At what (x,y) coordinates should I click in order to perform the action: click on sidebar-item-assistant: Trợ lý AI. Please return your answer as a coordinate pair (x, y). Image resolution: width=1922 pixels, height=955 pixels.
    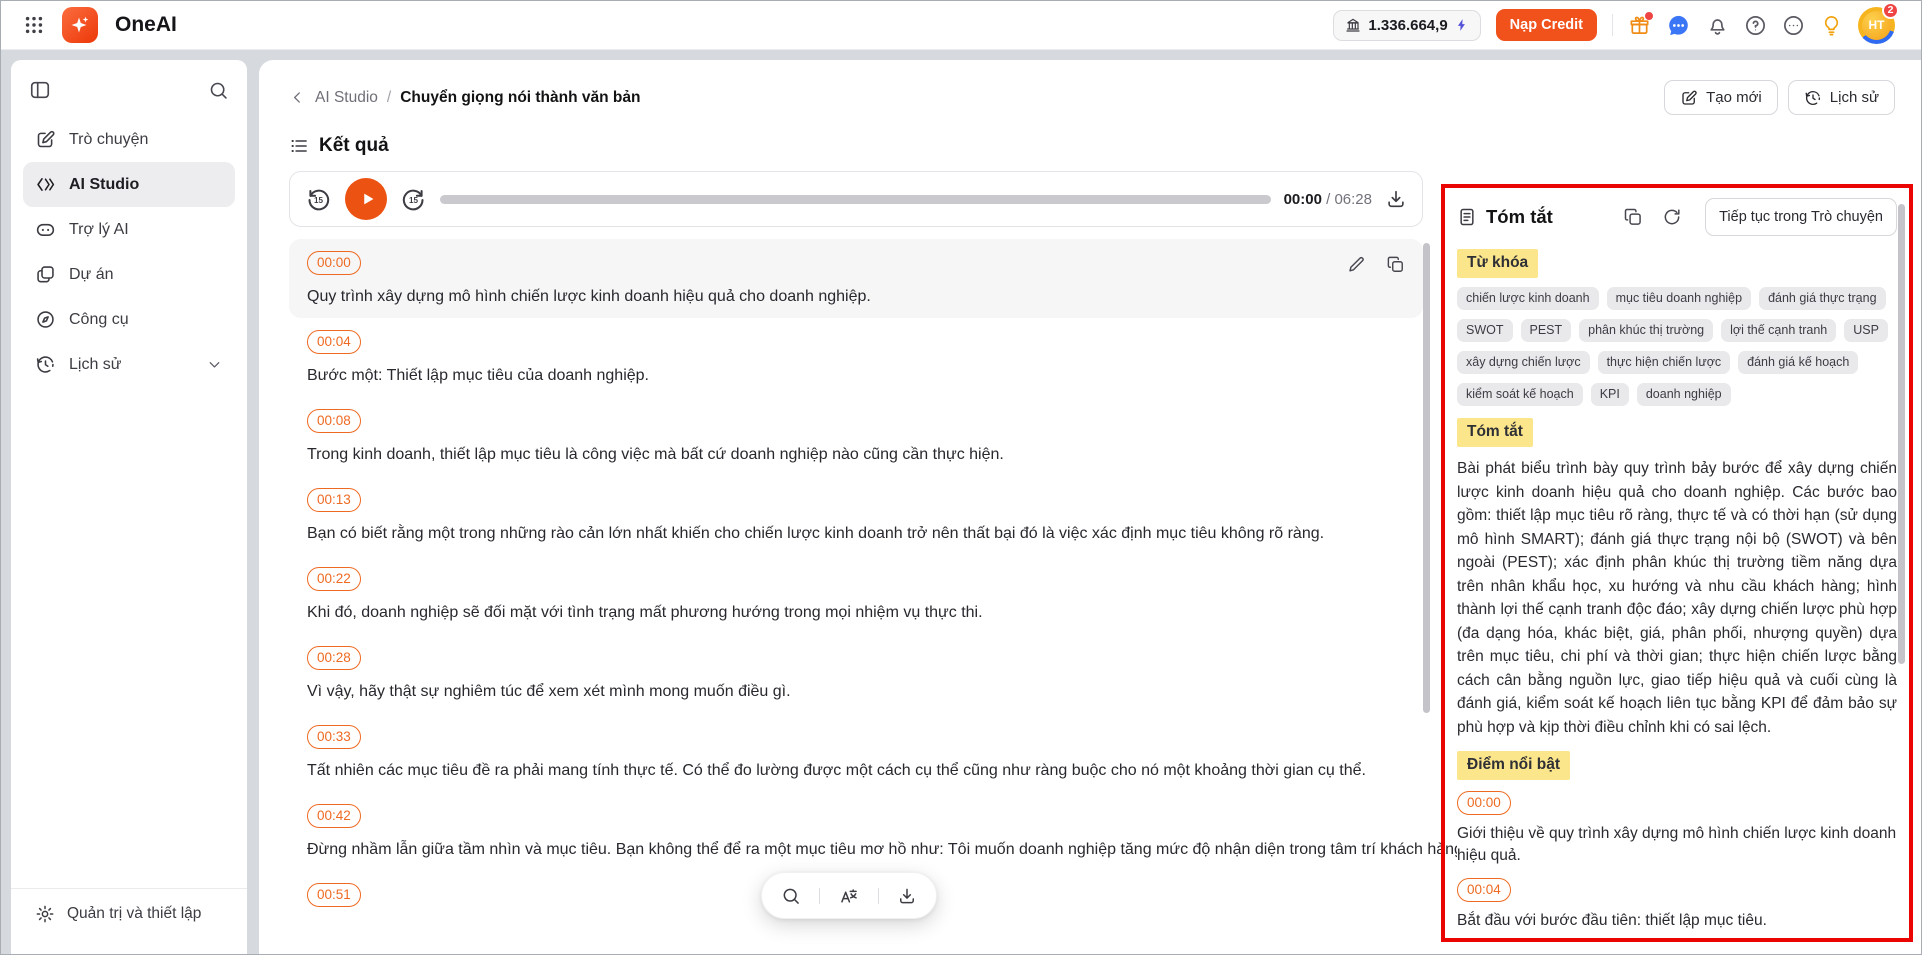
    Looking at the image, I should click on (129, 229).